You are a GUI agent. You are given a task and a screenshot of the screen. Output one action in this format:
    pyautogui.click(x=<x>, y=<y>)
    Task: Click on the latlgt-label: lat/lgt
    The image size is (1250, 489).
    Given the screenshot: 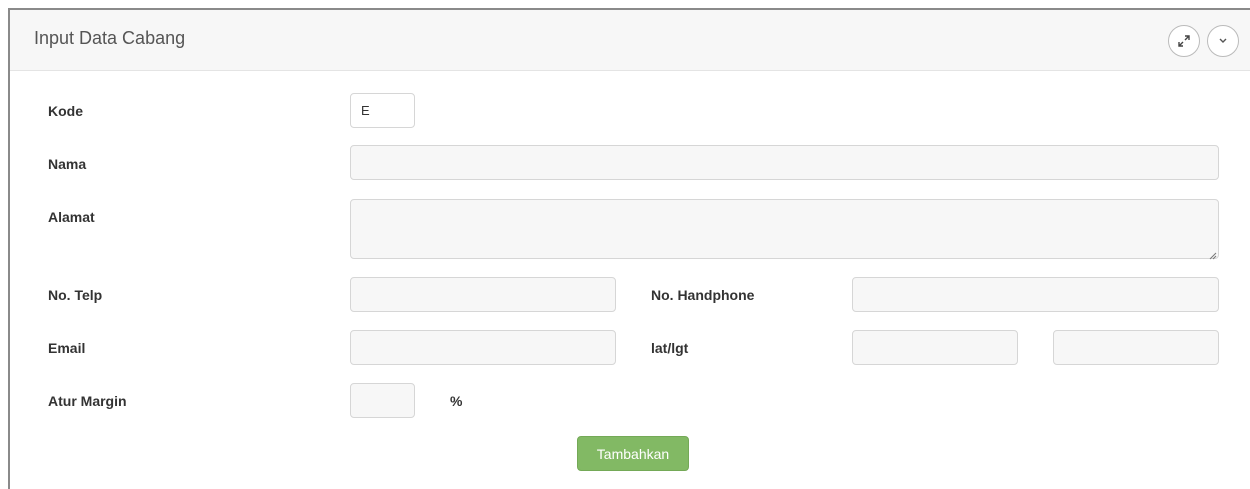 What is the action you would take?
    pyautogui.click(x=670, y=348)
    